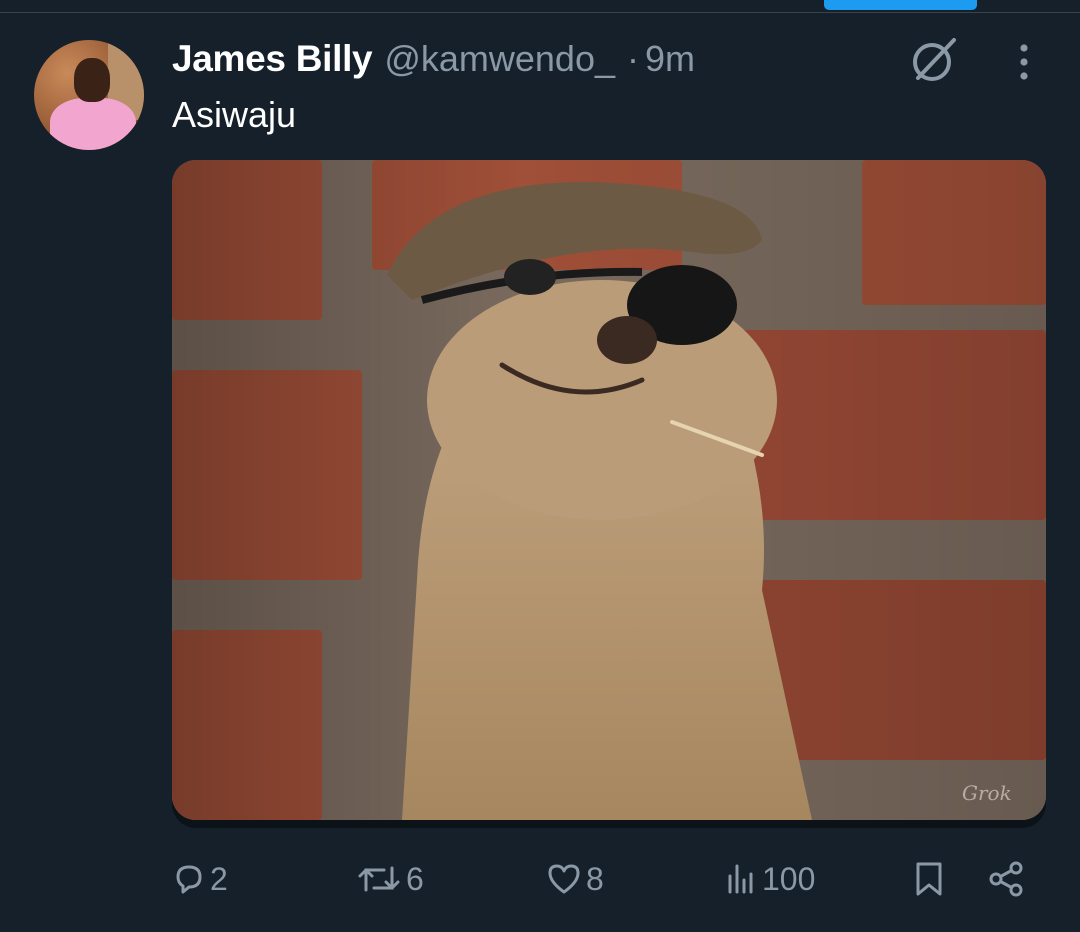 This screenshot has width=1080, height=932. What do you see at coordinates (670, 59) in the screenshot?
I see `tweet-timestamp: 9m` at bounding box center [670, 59].